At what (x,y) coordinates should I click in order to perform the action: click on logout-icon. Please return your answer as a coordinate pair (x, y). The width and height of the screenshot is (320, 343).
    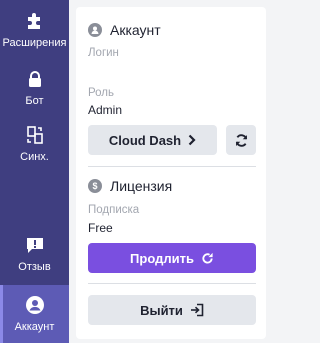
    Looking at the image, I should click on (197, 310).